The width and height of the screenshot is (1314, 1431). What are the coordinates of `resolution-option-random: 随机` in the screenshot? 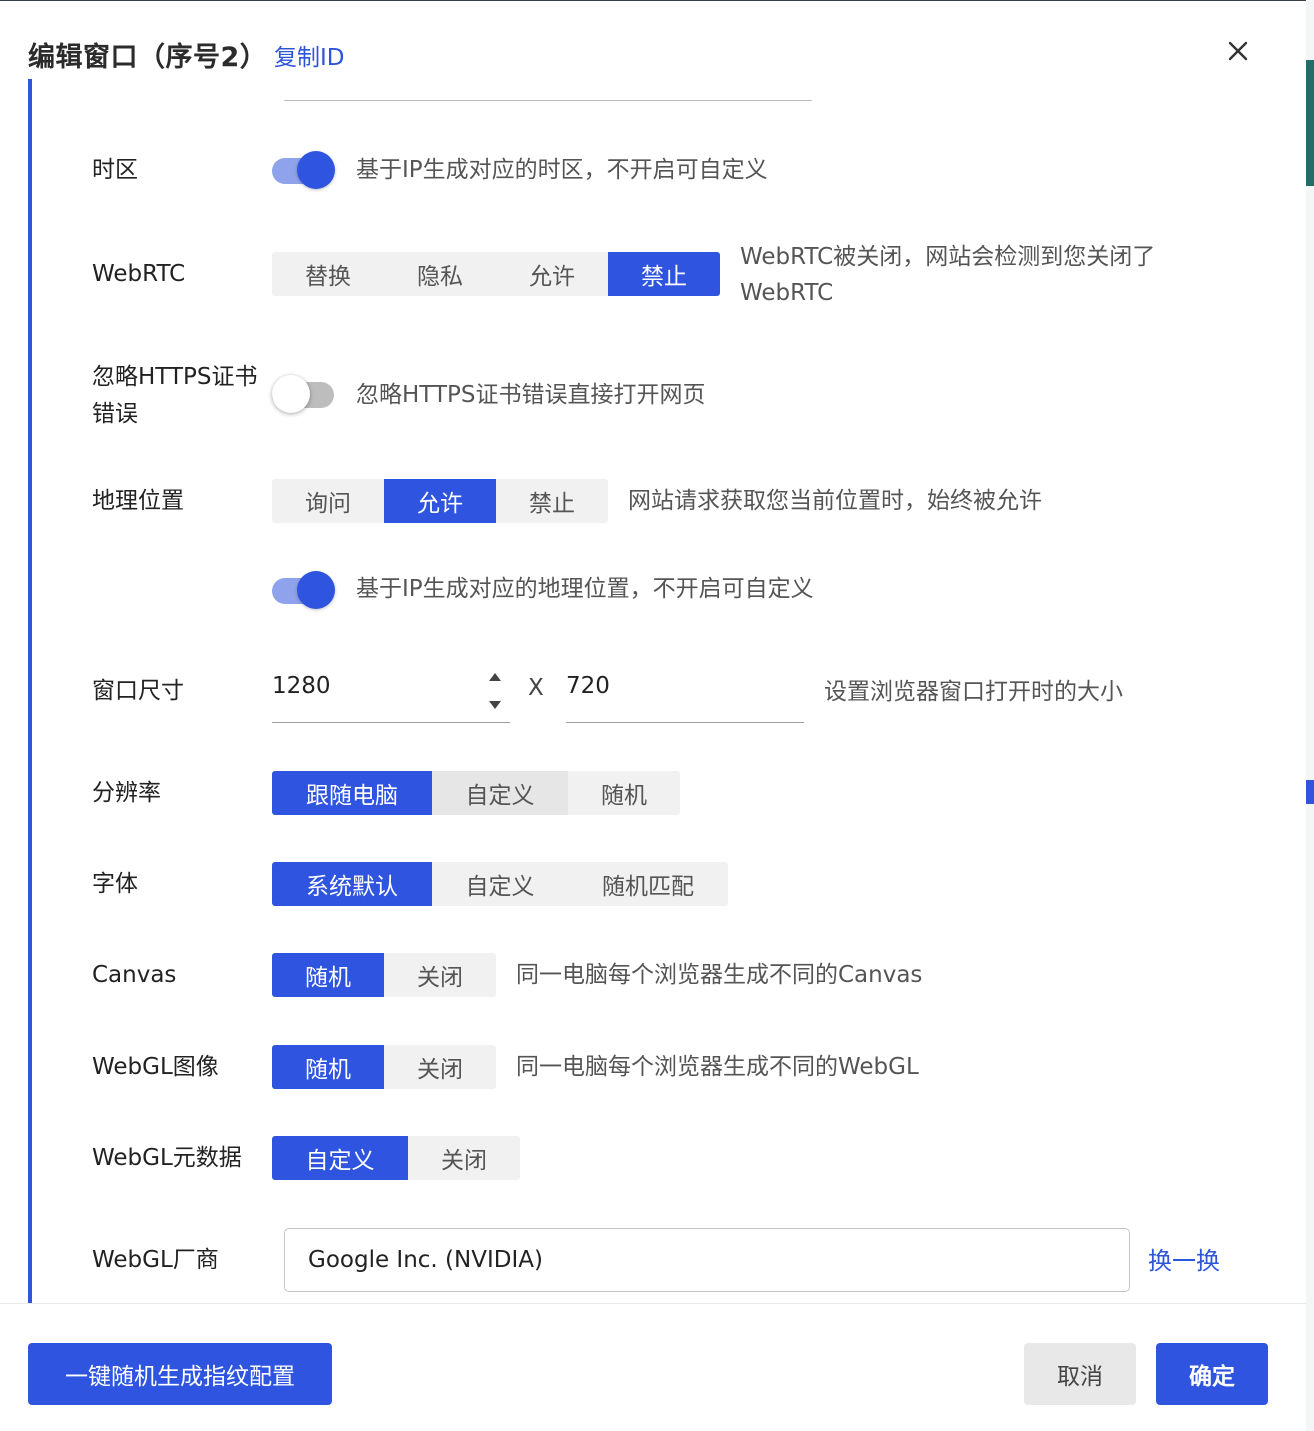 It's located at (624, 793).